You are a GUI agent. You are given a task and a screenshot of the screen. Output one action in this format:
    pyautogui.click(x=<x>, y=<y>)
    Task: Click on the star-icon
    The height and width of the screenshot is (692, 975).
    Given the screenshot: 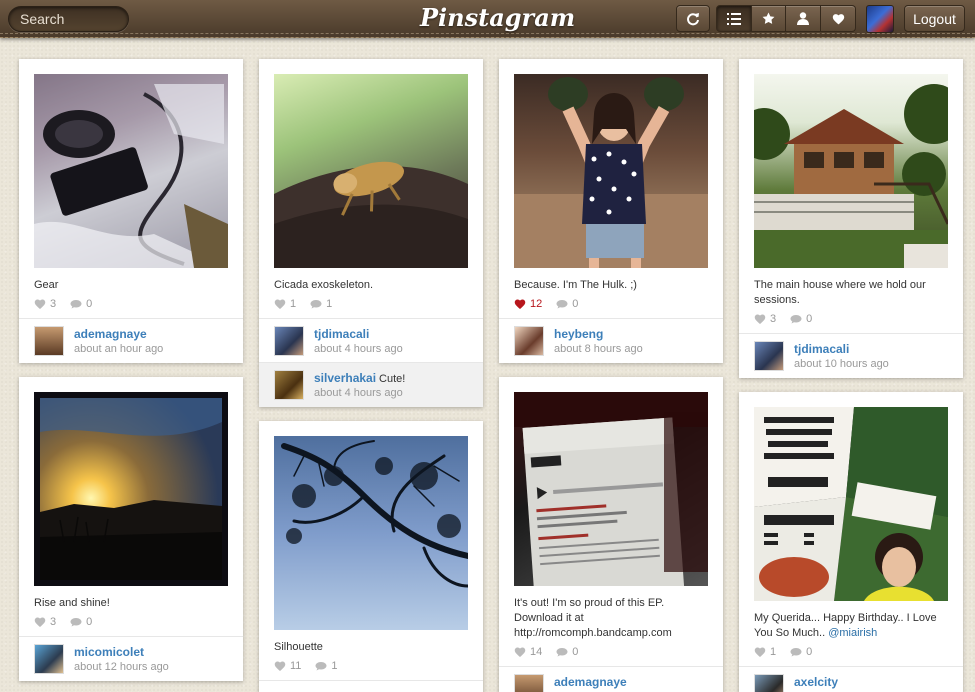 What is the action you would take?
    pyautogui.click(x=768, y=18)
    